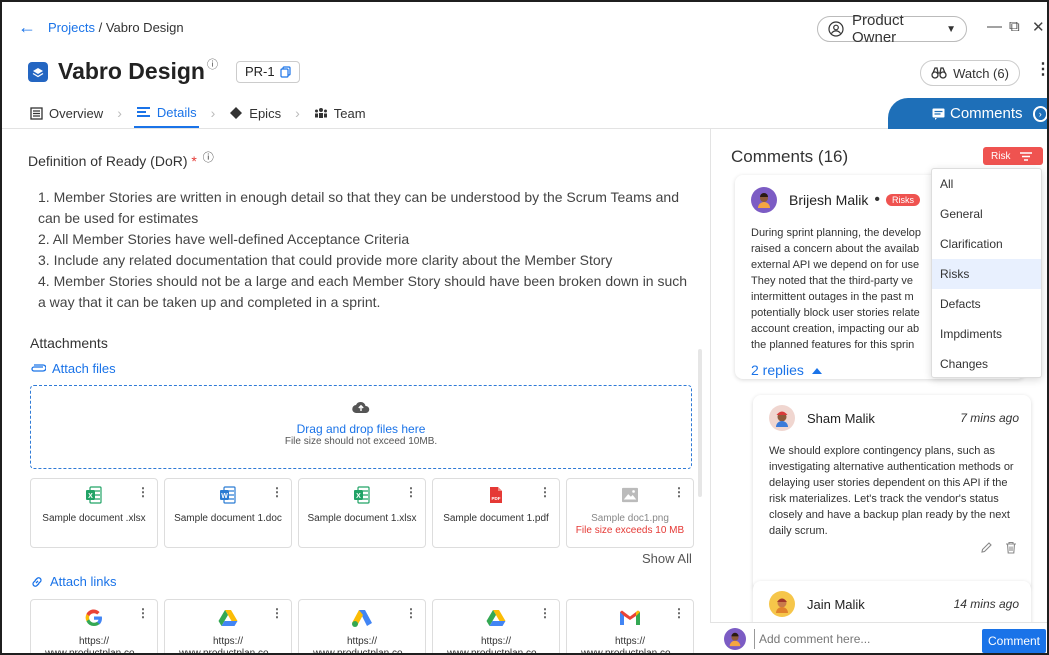  What do you see at coordinates (66, 113) in the screenshot?
I see `tab-overview: Overview` at bounding box center [66, 113].